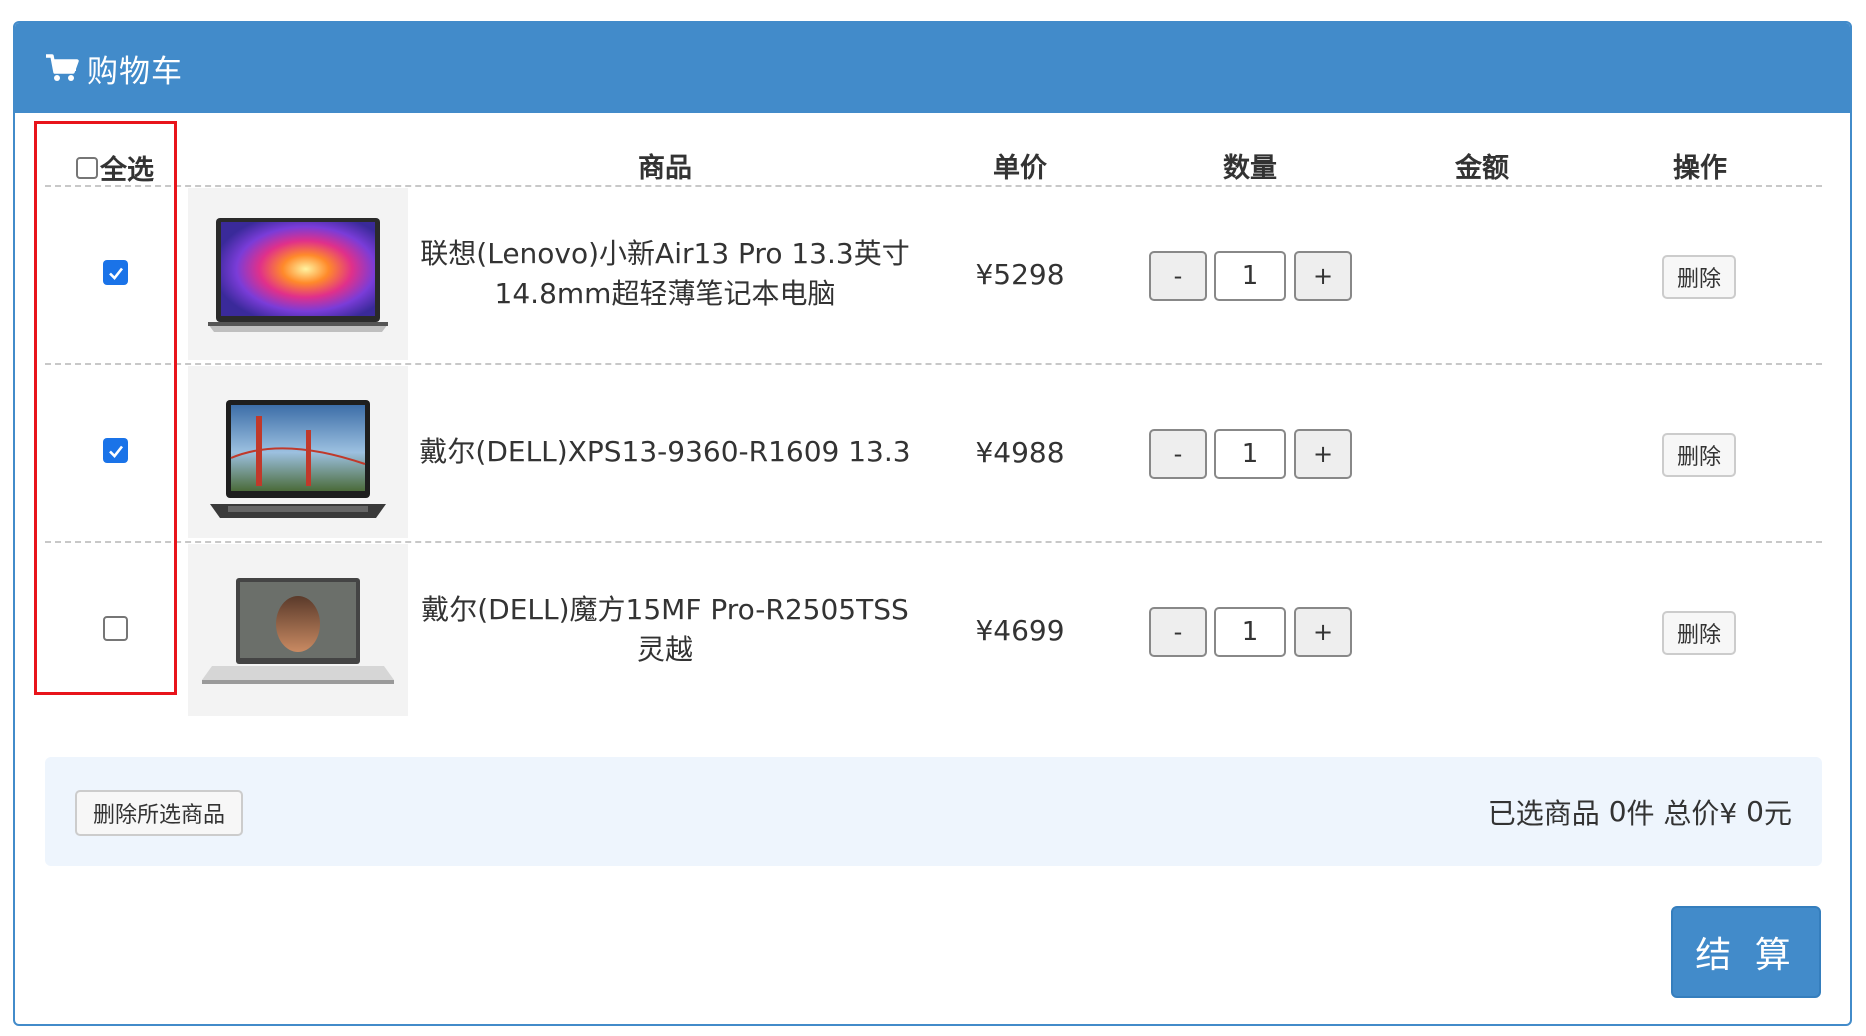 Image resolution: width=1866 pixels, height=1036 pixels. I want to click on column-header-unit-price: 单价, so click(1020, 168).